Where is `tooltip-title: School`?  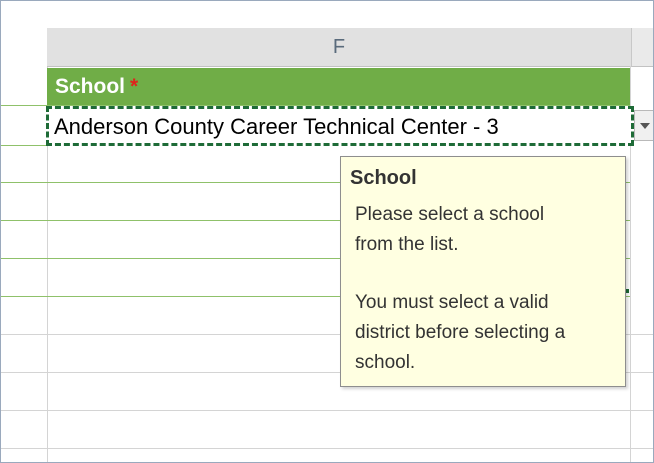 tooltip-title: School is located at coordinates (383, 178).